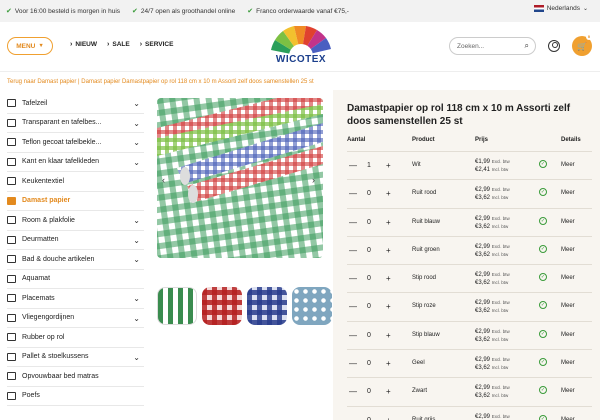 The image size is (600, 420). Describe the element at coordinates (492, 223) in the screenshot. I see `variant-price: €2,99 Excl. btw€3,62 Incl. btw` at that location.